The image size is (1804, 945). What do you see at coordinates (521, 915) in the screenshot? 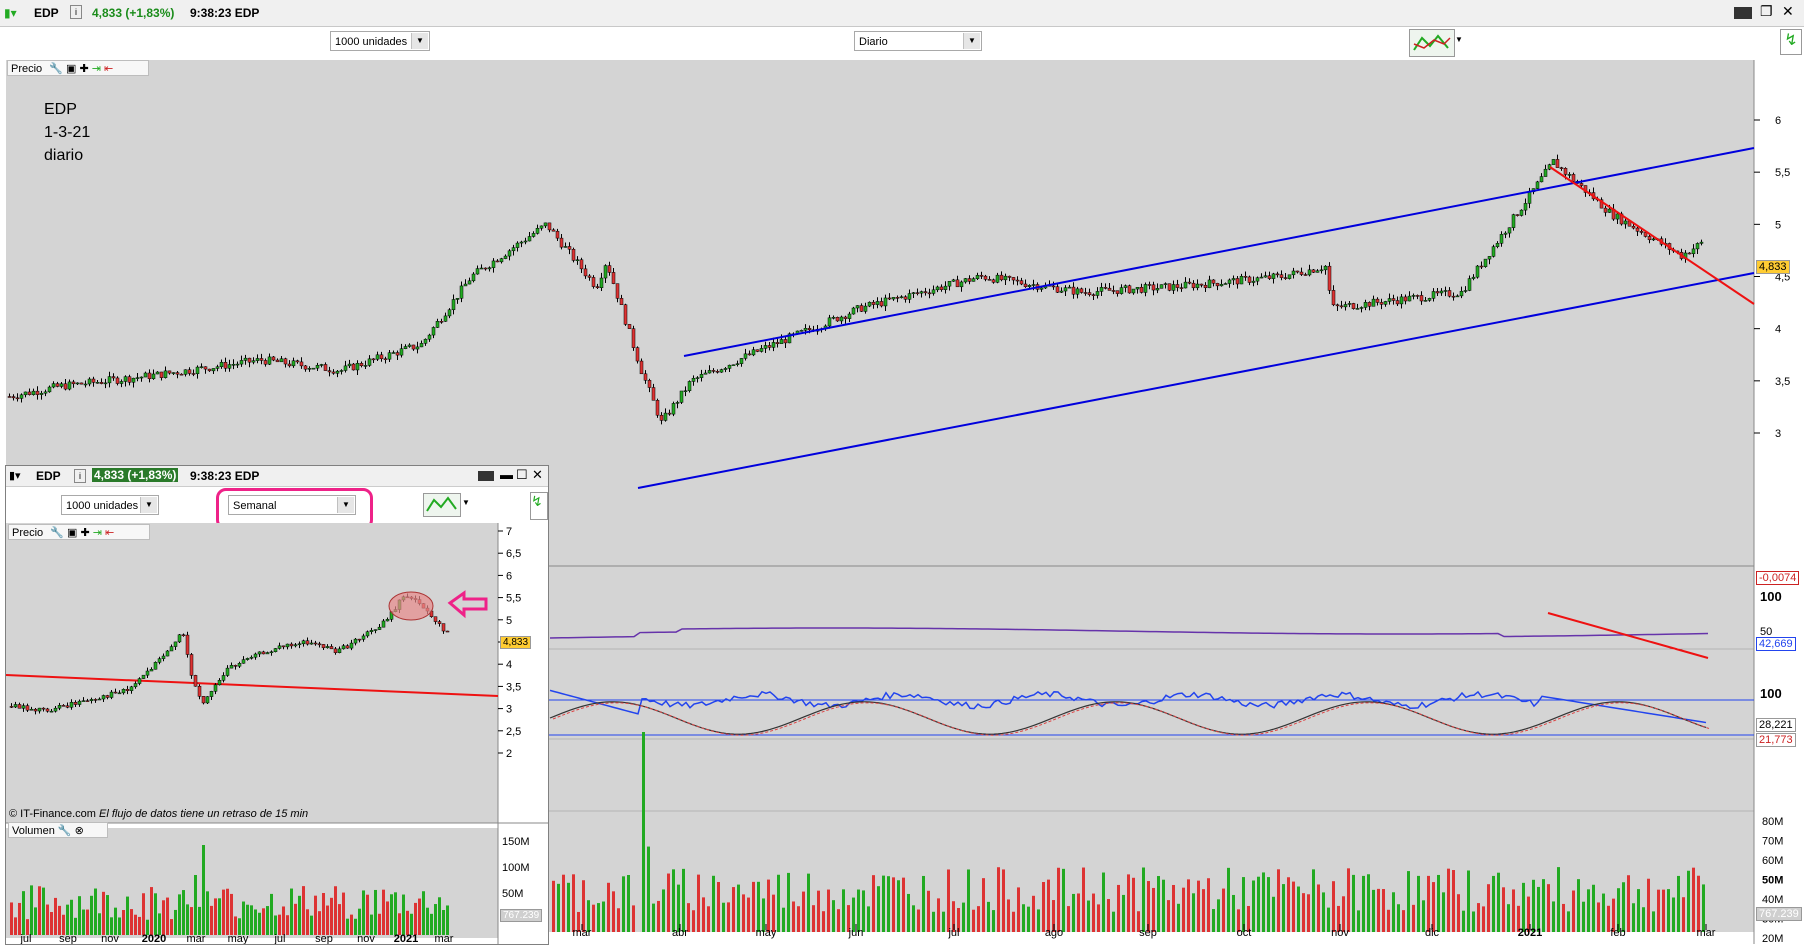
I see `sub-volume-value-tag: 767.239` at bounding box center [521, 915].